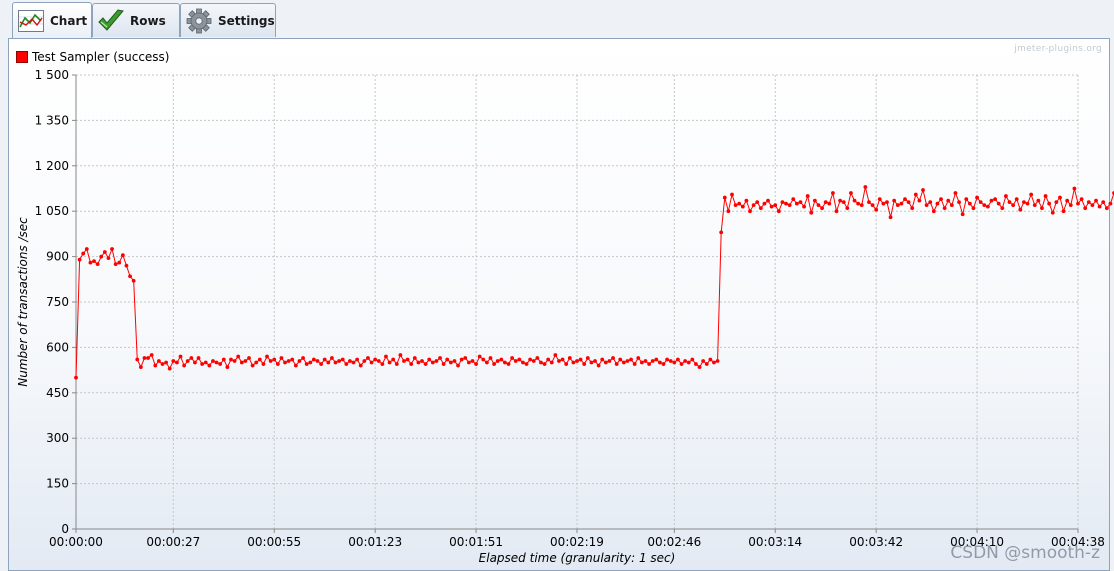  What do you see at coordinates (577, 558) in the screenshot?
I see `x-axis-label: Elapsed time (granularity: 1 sec)` at bounding box center [577, 558].